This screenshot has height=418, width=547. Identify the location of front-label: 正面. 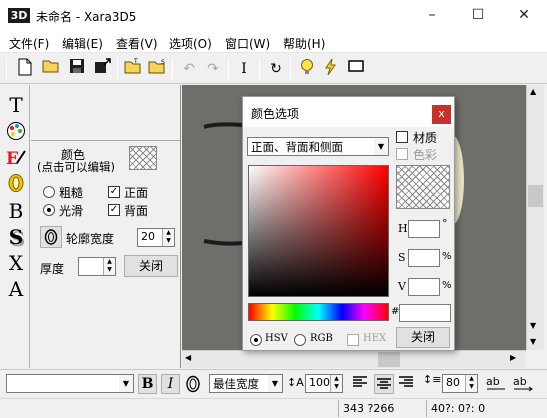
(136, 193).